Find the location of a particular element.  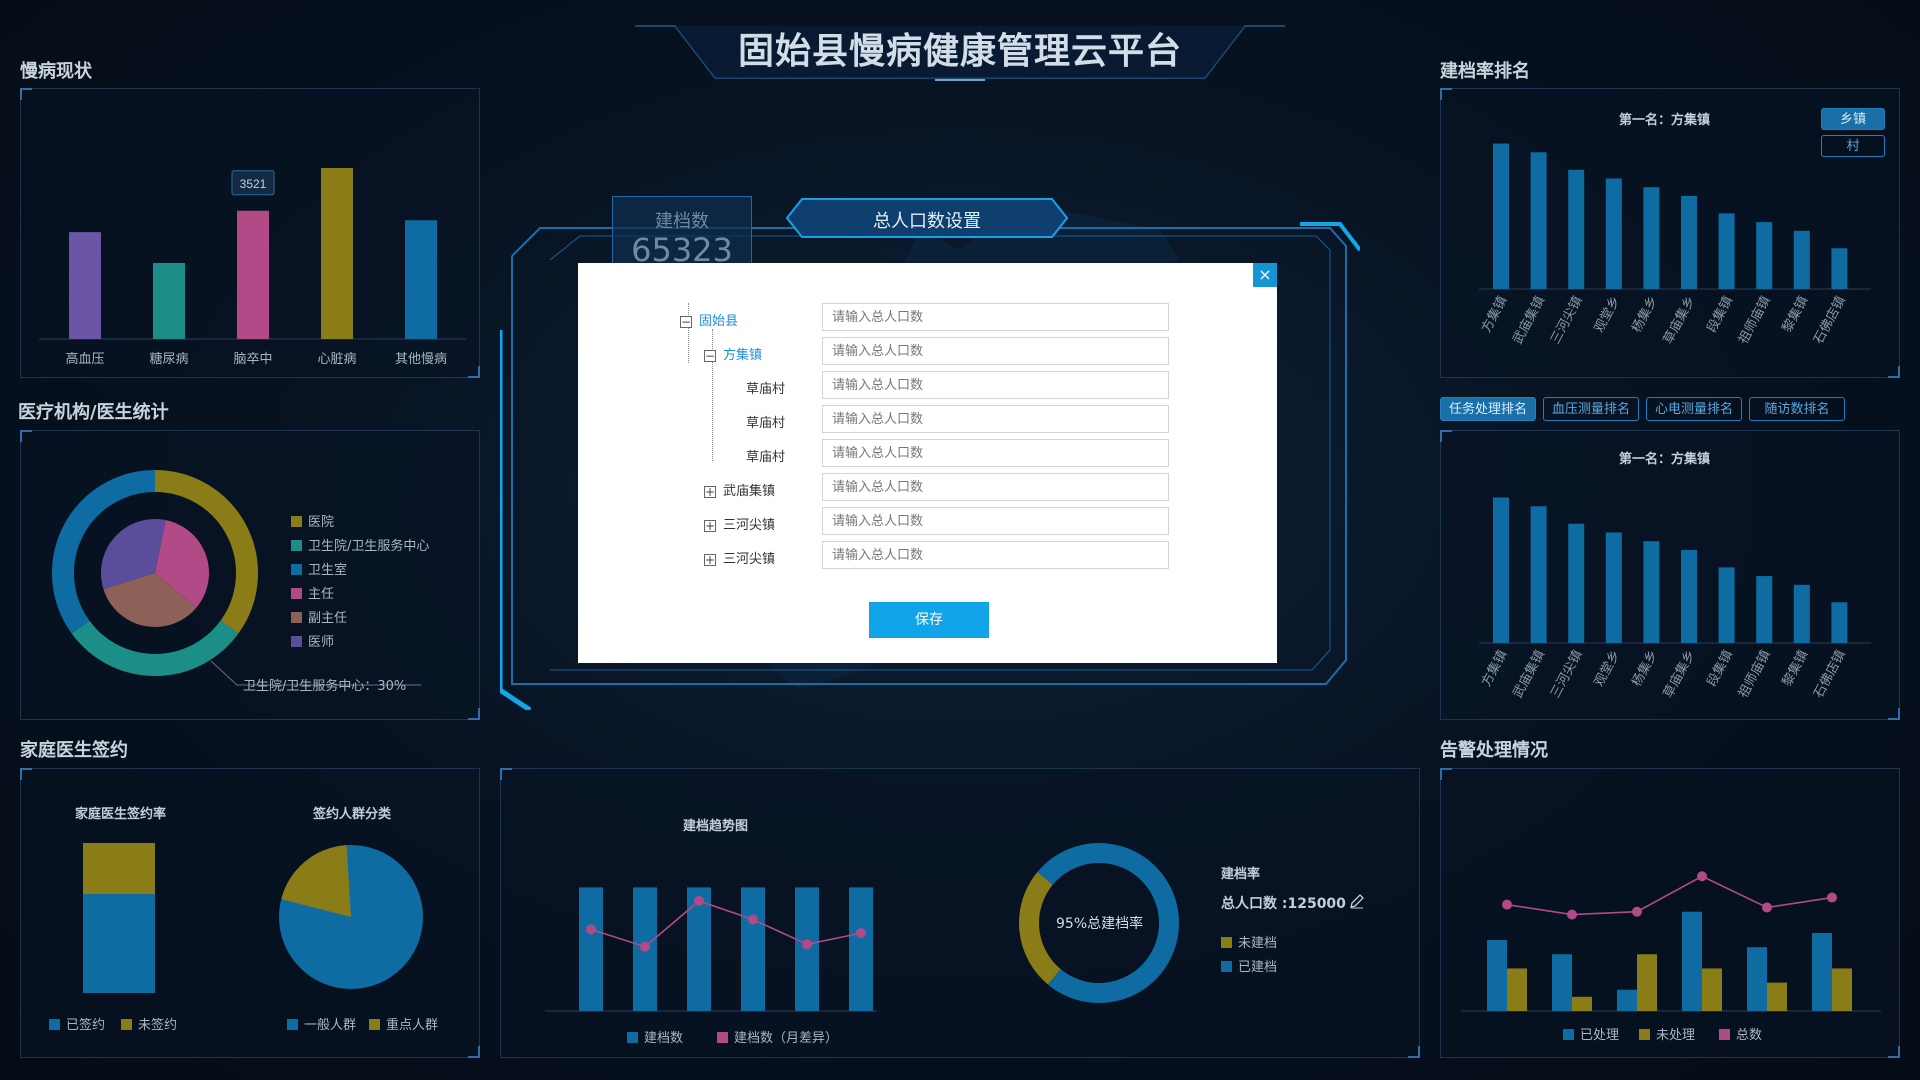

legend-text: 医师 is located at coordinates (321, 642).